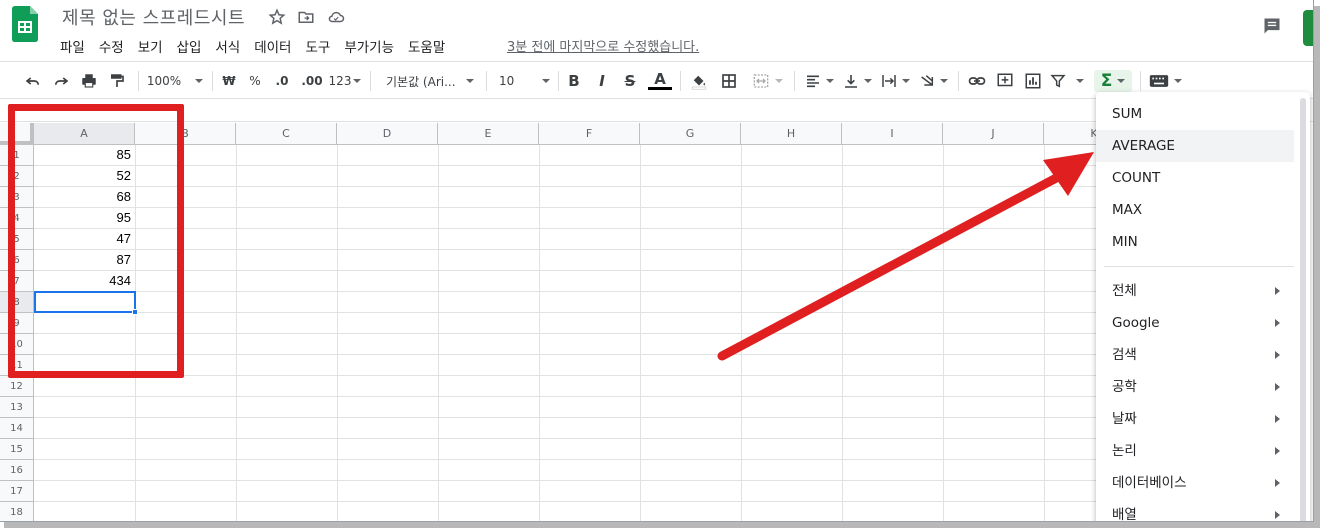  What do you see at coordinates (1195, 146) in the screenshot?
I see `function-average: AVERAGE` at bounding box center [1195, 146].